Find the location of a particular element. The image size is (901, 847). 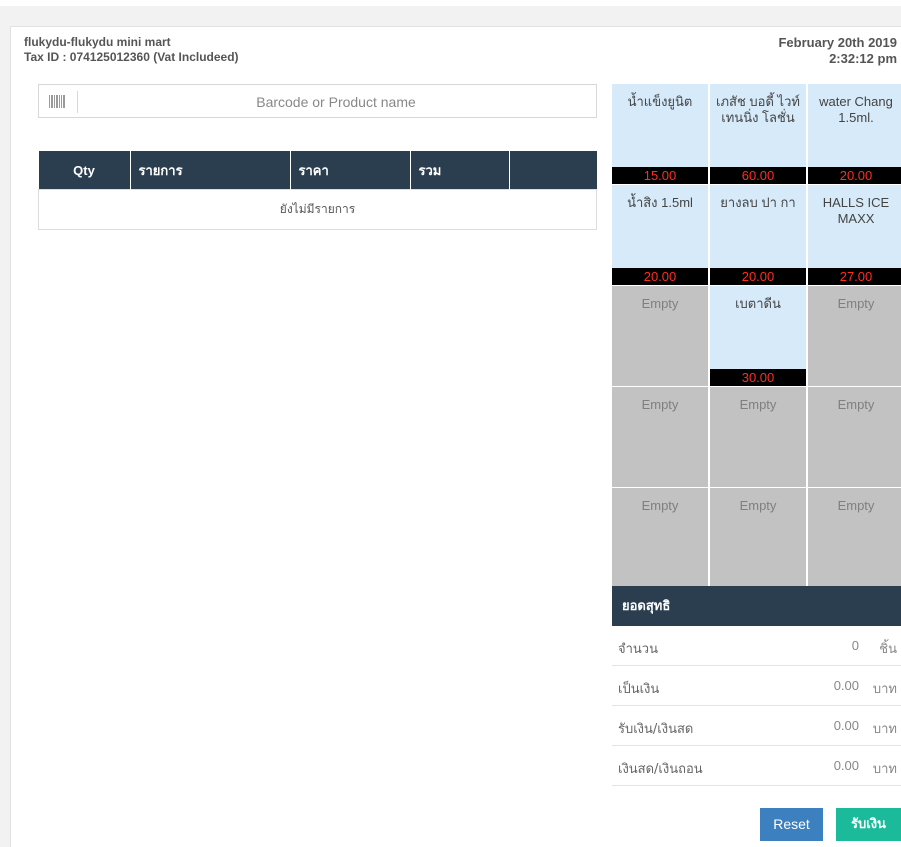

product-tile: น้ำแข็งยูนิต 15.00 is located at coordinates (660, 134).